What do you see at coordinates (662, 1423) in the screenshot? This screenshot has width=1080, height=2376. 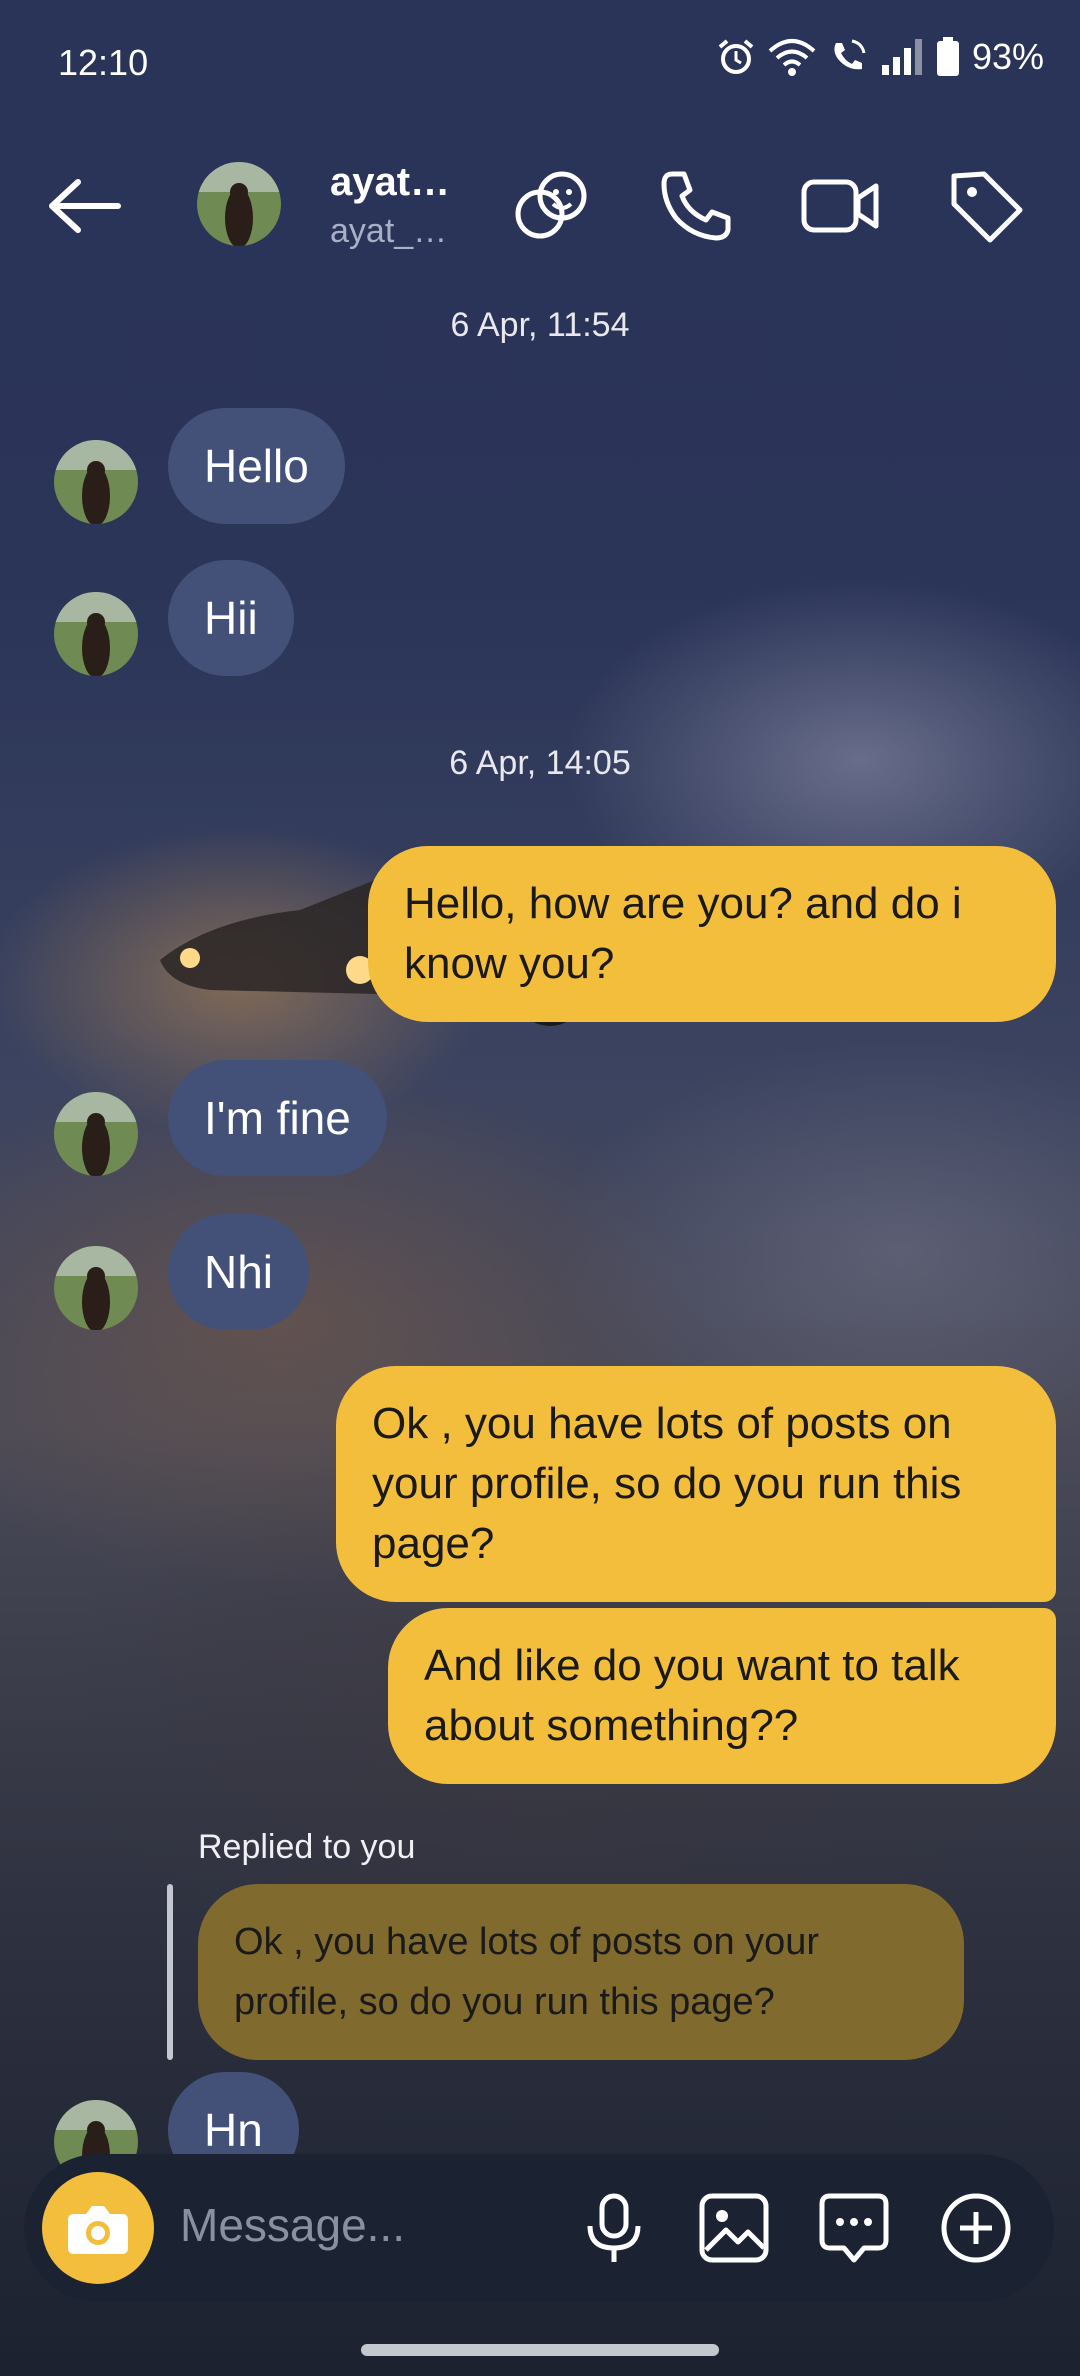 I see `message-line: Ok , you have lots of posts on` at bounding box center [662, 1423].